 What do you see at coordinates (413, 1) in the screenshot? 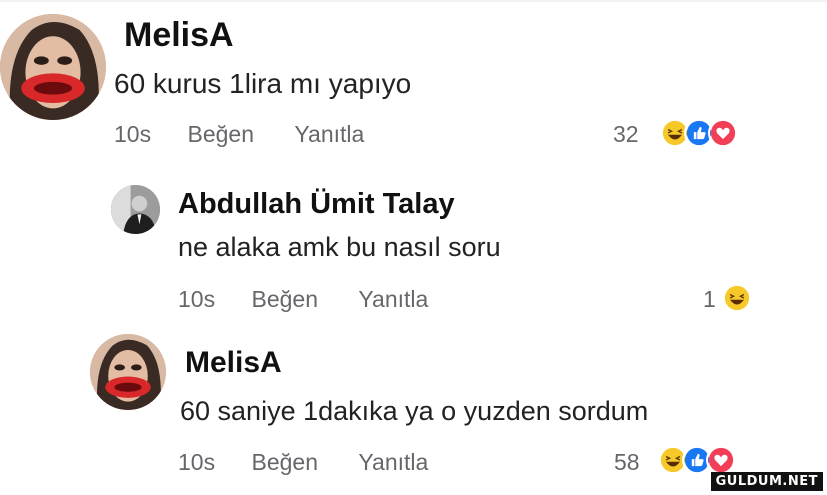
I see `top-divider` at bounding box center [413, 1].